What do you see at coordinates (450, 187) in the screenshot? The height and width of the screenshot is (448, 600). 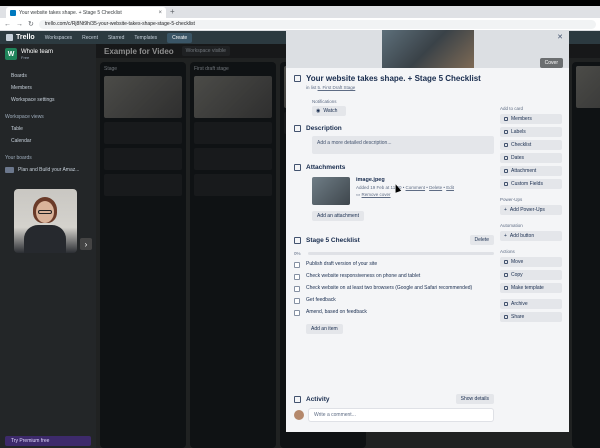 I see `attachment-edit-link: Edit` at bounding box center [450, 187].